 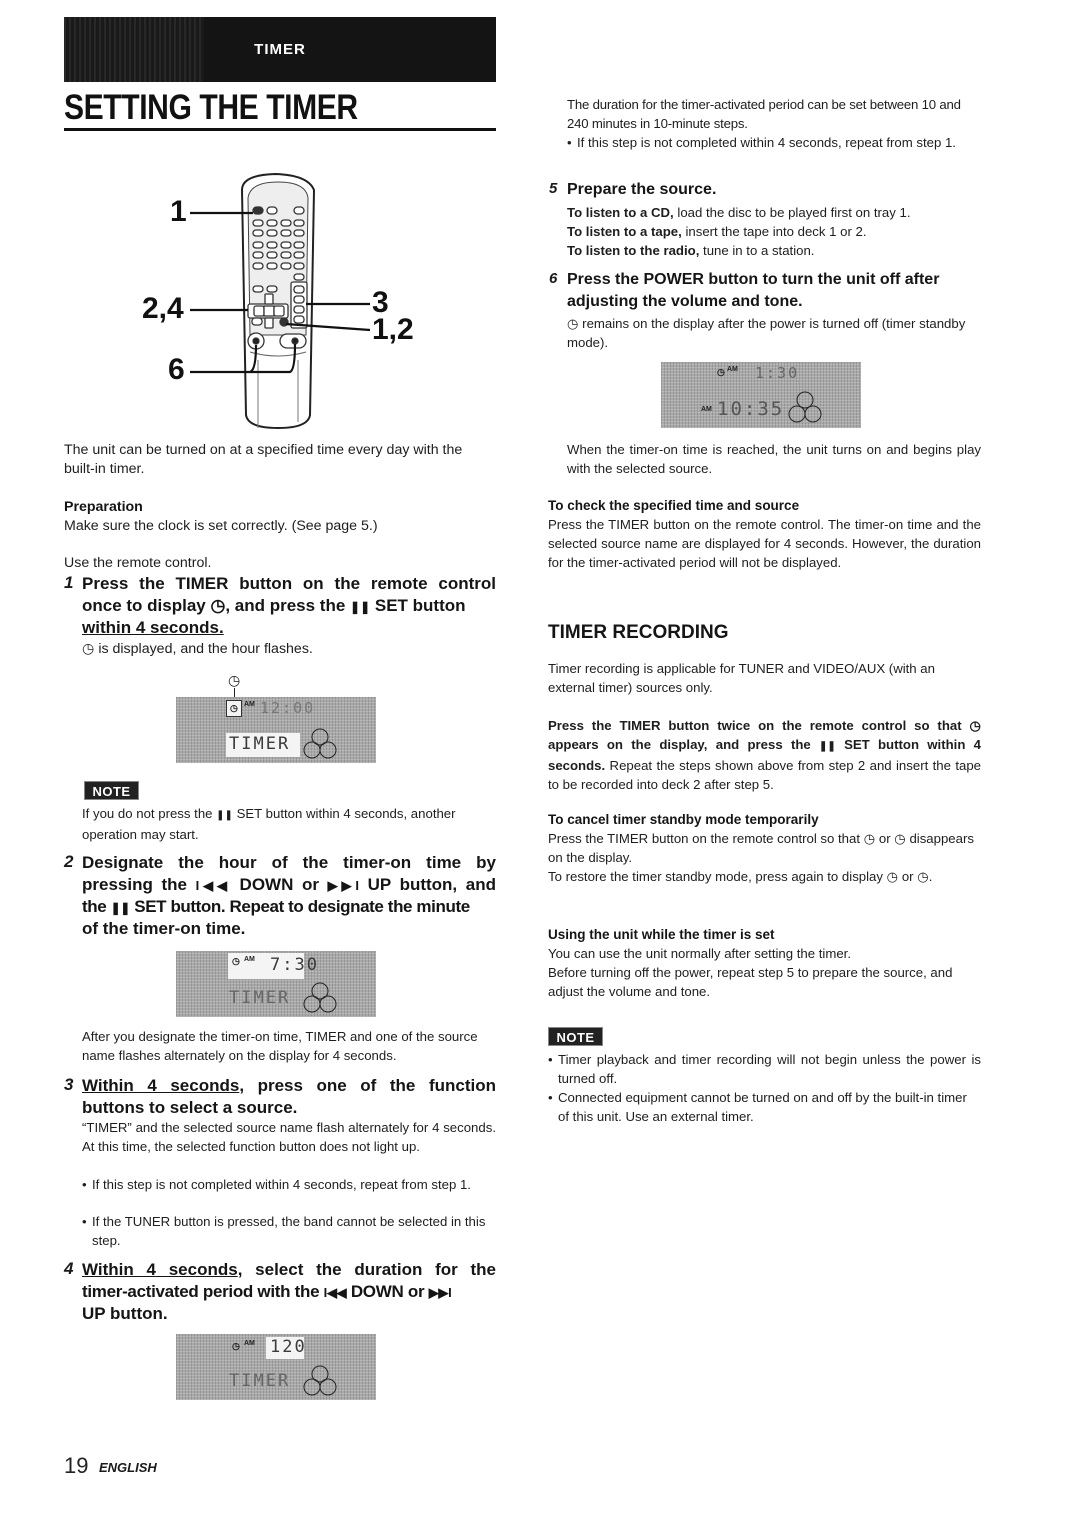 I want to click on step-2-number: 2, so click(x=69, y=861).